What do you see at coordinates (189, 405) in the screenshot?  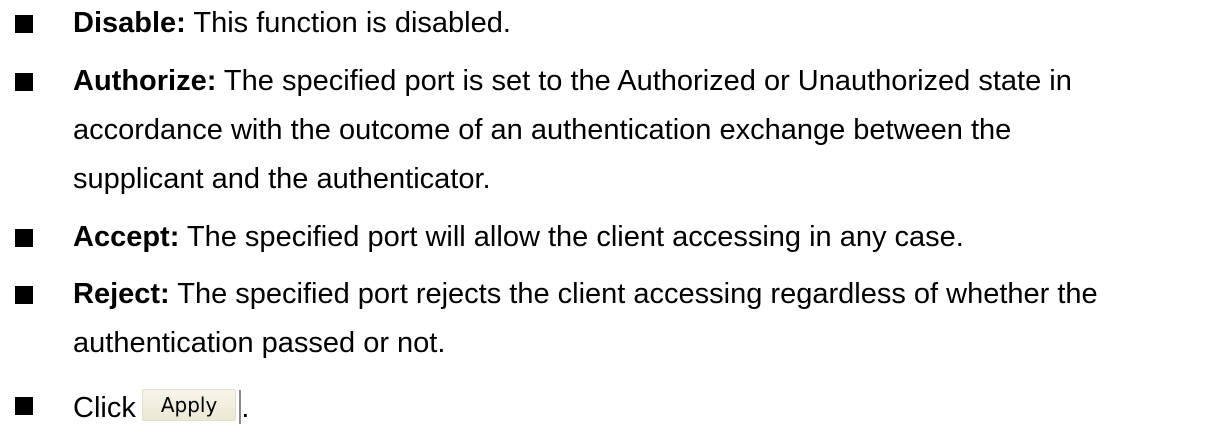 I see `apply-button: Apply` at bounding box center [189, 405].